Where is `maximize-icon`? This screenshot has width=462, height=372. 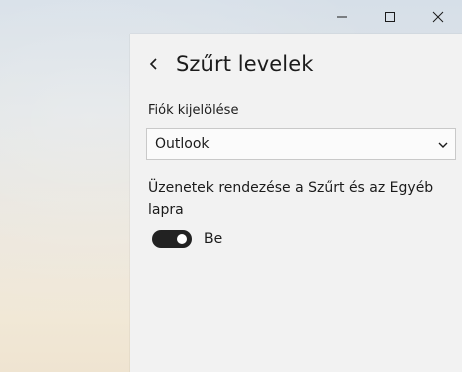
maximize-icon is located at coordinates (390, 17).